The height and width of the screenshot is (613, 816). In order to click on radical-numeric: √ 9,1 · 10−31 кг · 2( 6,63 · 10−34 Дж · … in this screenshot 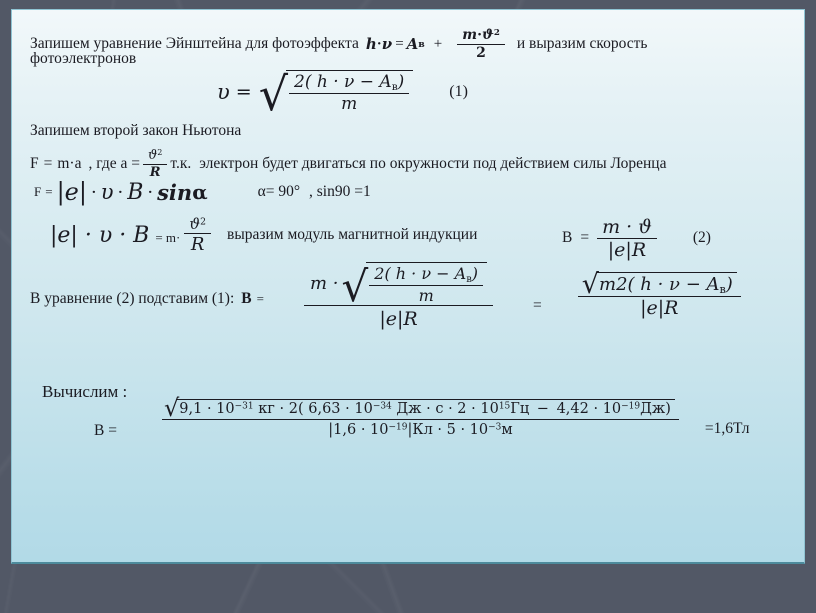, I will do `click(419, 407)`.